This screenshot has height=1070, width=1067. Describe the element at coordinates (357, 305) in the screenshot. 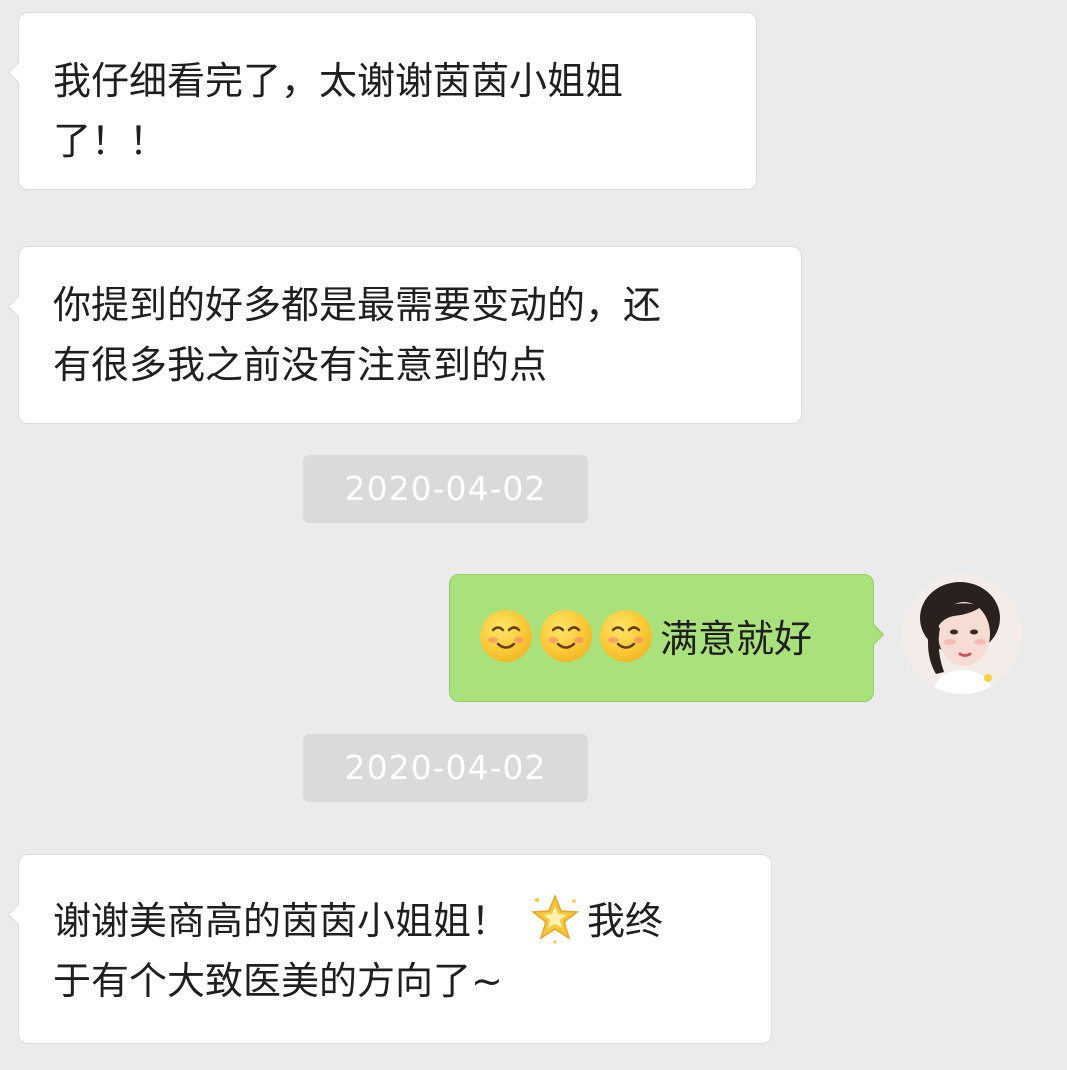

I see `message-text-line: 你提到的好多都是最需要变动的，还` at that location.